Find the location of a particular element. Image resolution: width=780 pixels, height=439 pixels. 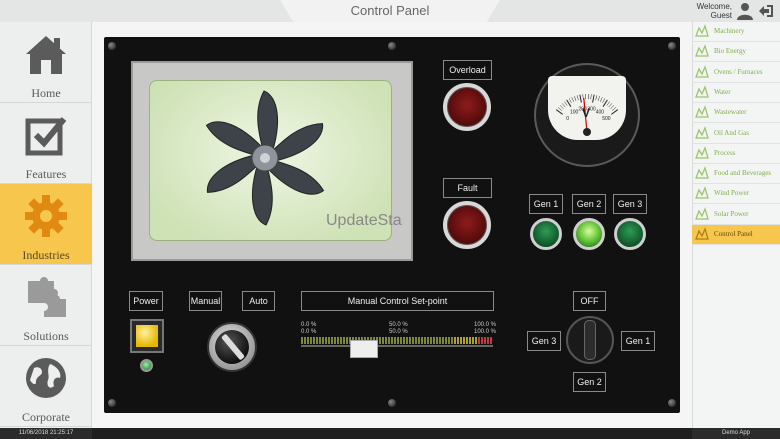

submenu-item-control-panel: Control Panel is located at coordinates (736, 235).